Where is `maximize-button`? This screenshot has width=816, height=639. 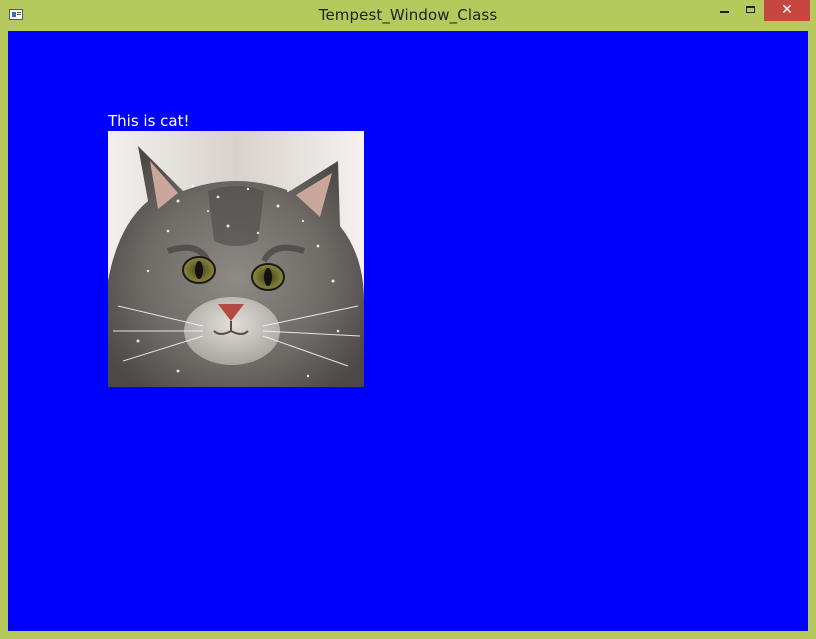 maximize-button is located at coordinates (751, 10).